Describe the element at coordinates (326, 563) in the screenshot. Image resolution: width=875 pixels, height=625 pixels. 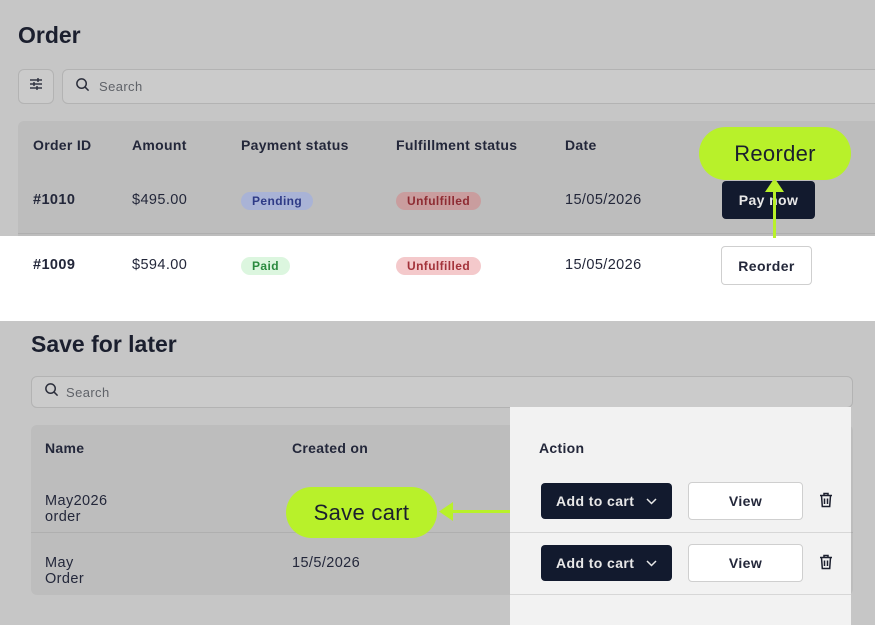
I see `saved-cart-created: 15/5/2026` at that location.